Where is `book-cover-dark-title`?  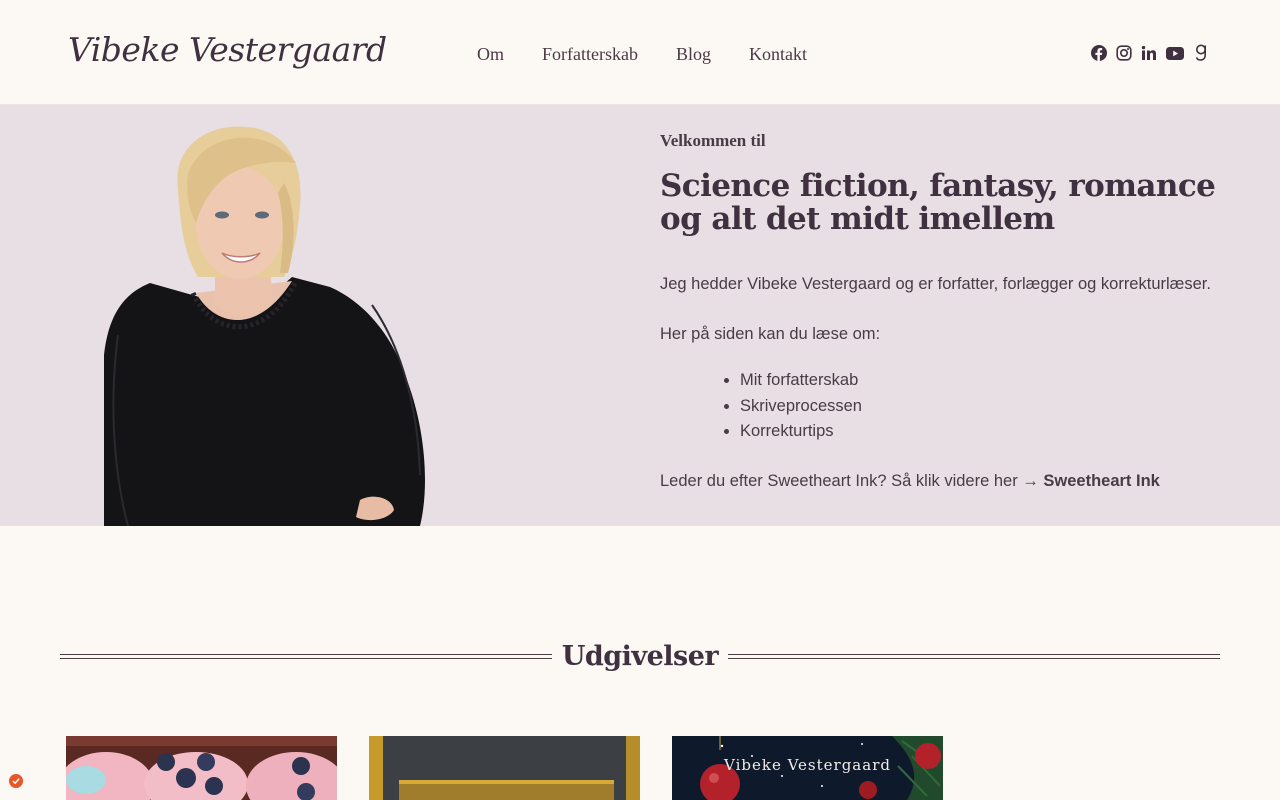
book-cover-dark-title is located at coordinates (504, 768).